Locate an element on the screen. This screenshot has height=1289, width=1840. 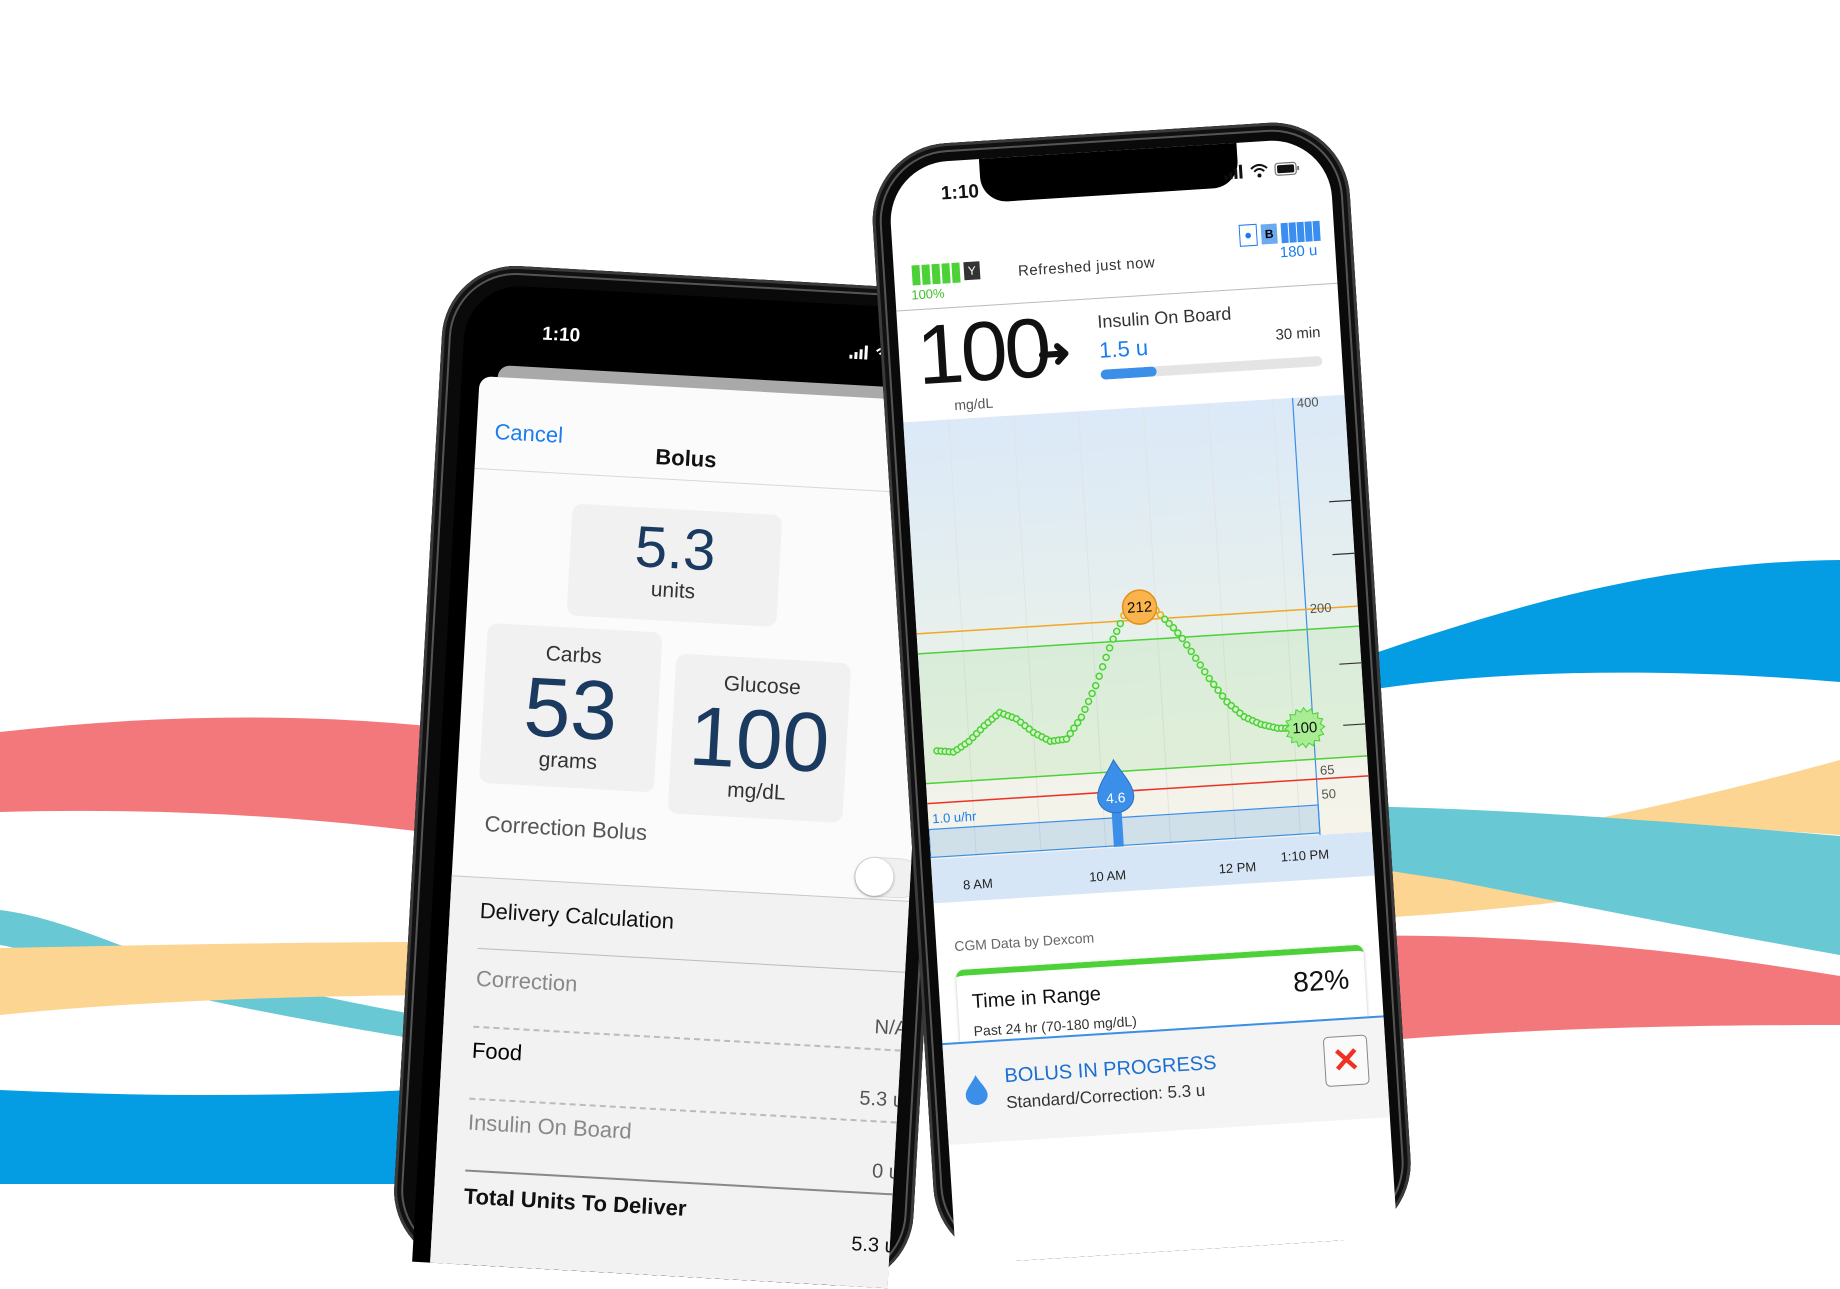
iob-value: 1.5 u is located at coordinates (1123, 348).